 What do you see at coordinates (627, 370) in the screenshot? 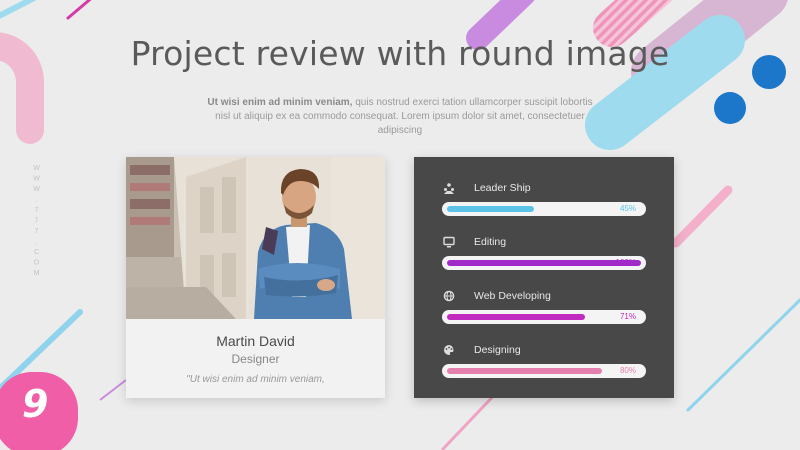
I see `skill-percent: 80%` at bounding box center [627, 370].